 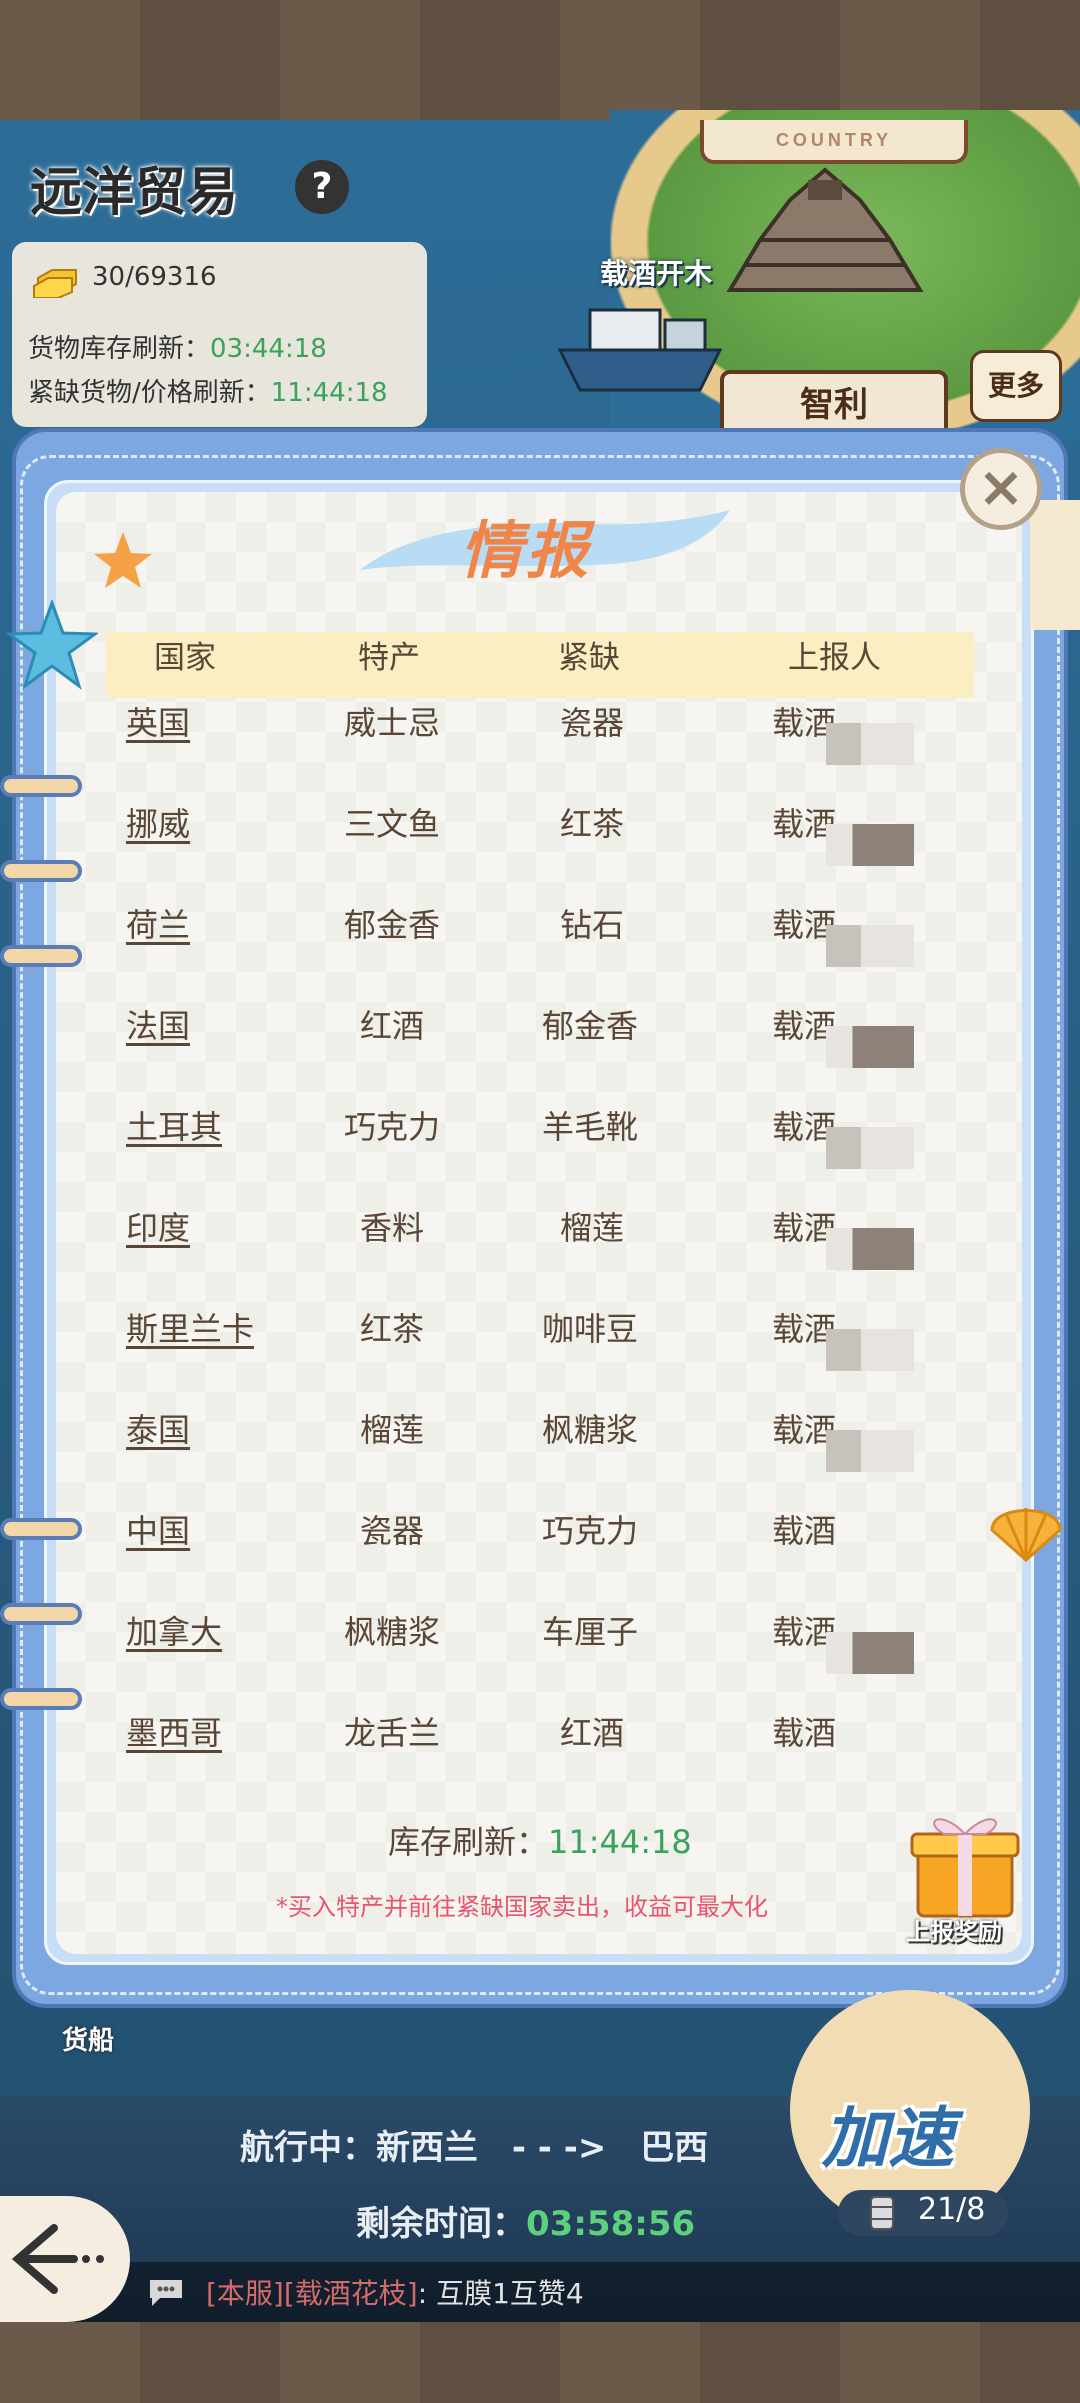 I want to click on inventory-refresh-line: 库存刷新：11:44:18, so click(x=540, y=1840).